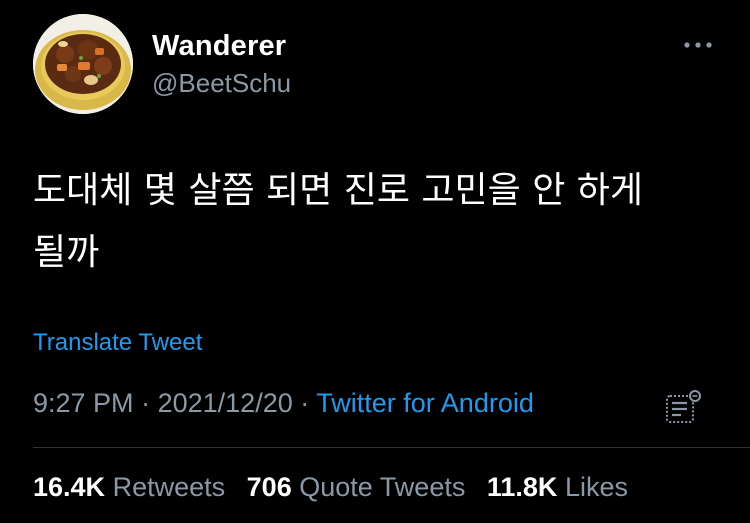 Image resolution: width=750 pixels, height=523 pixels. I want to click on tweet-analytics-button, so click(683, 407).